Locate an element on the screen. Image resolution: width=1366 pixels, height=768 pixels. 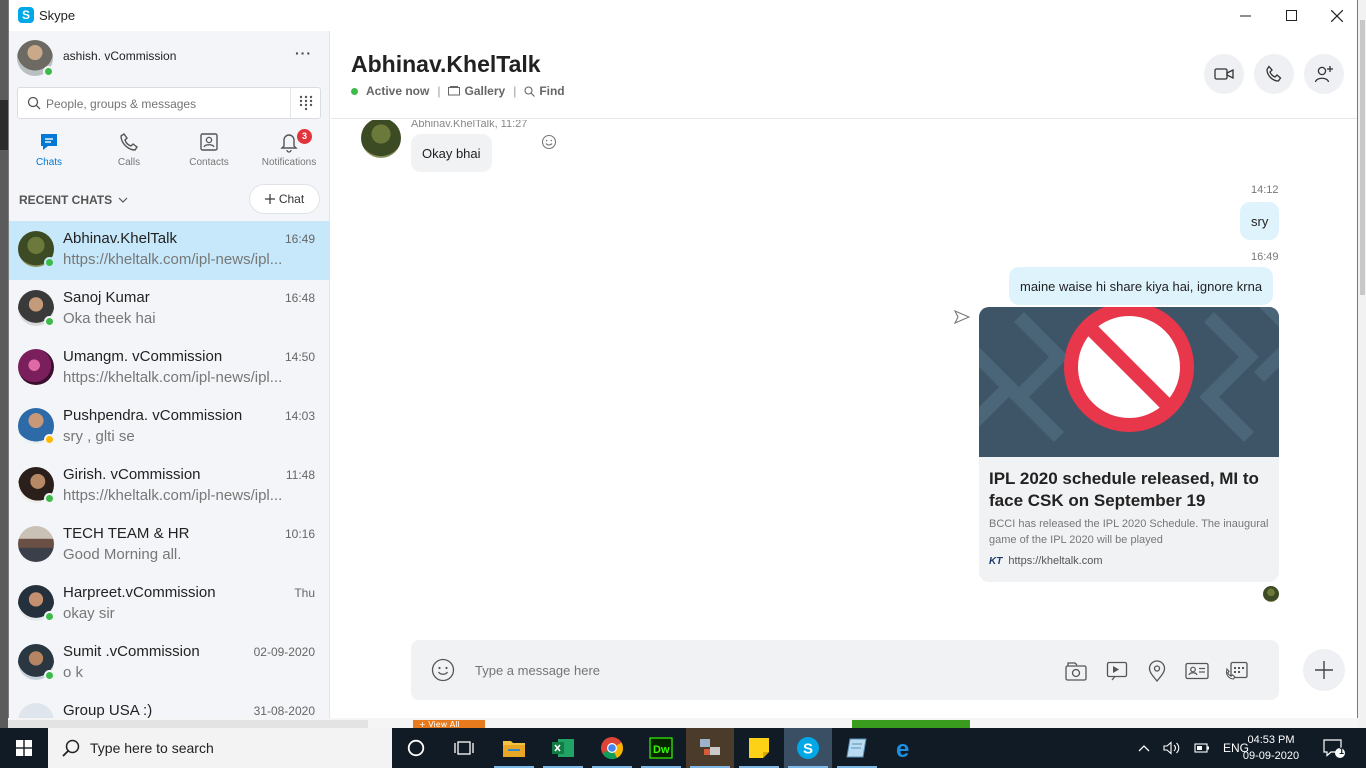
chat-preview: Good Morning all. is located at coordinates (122, 554).